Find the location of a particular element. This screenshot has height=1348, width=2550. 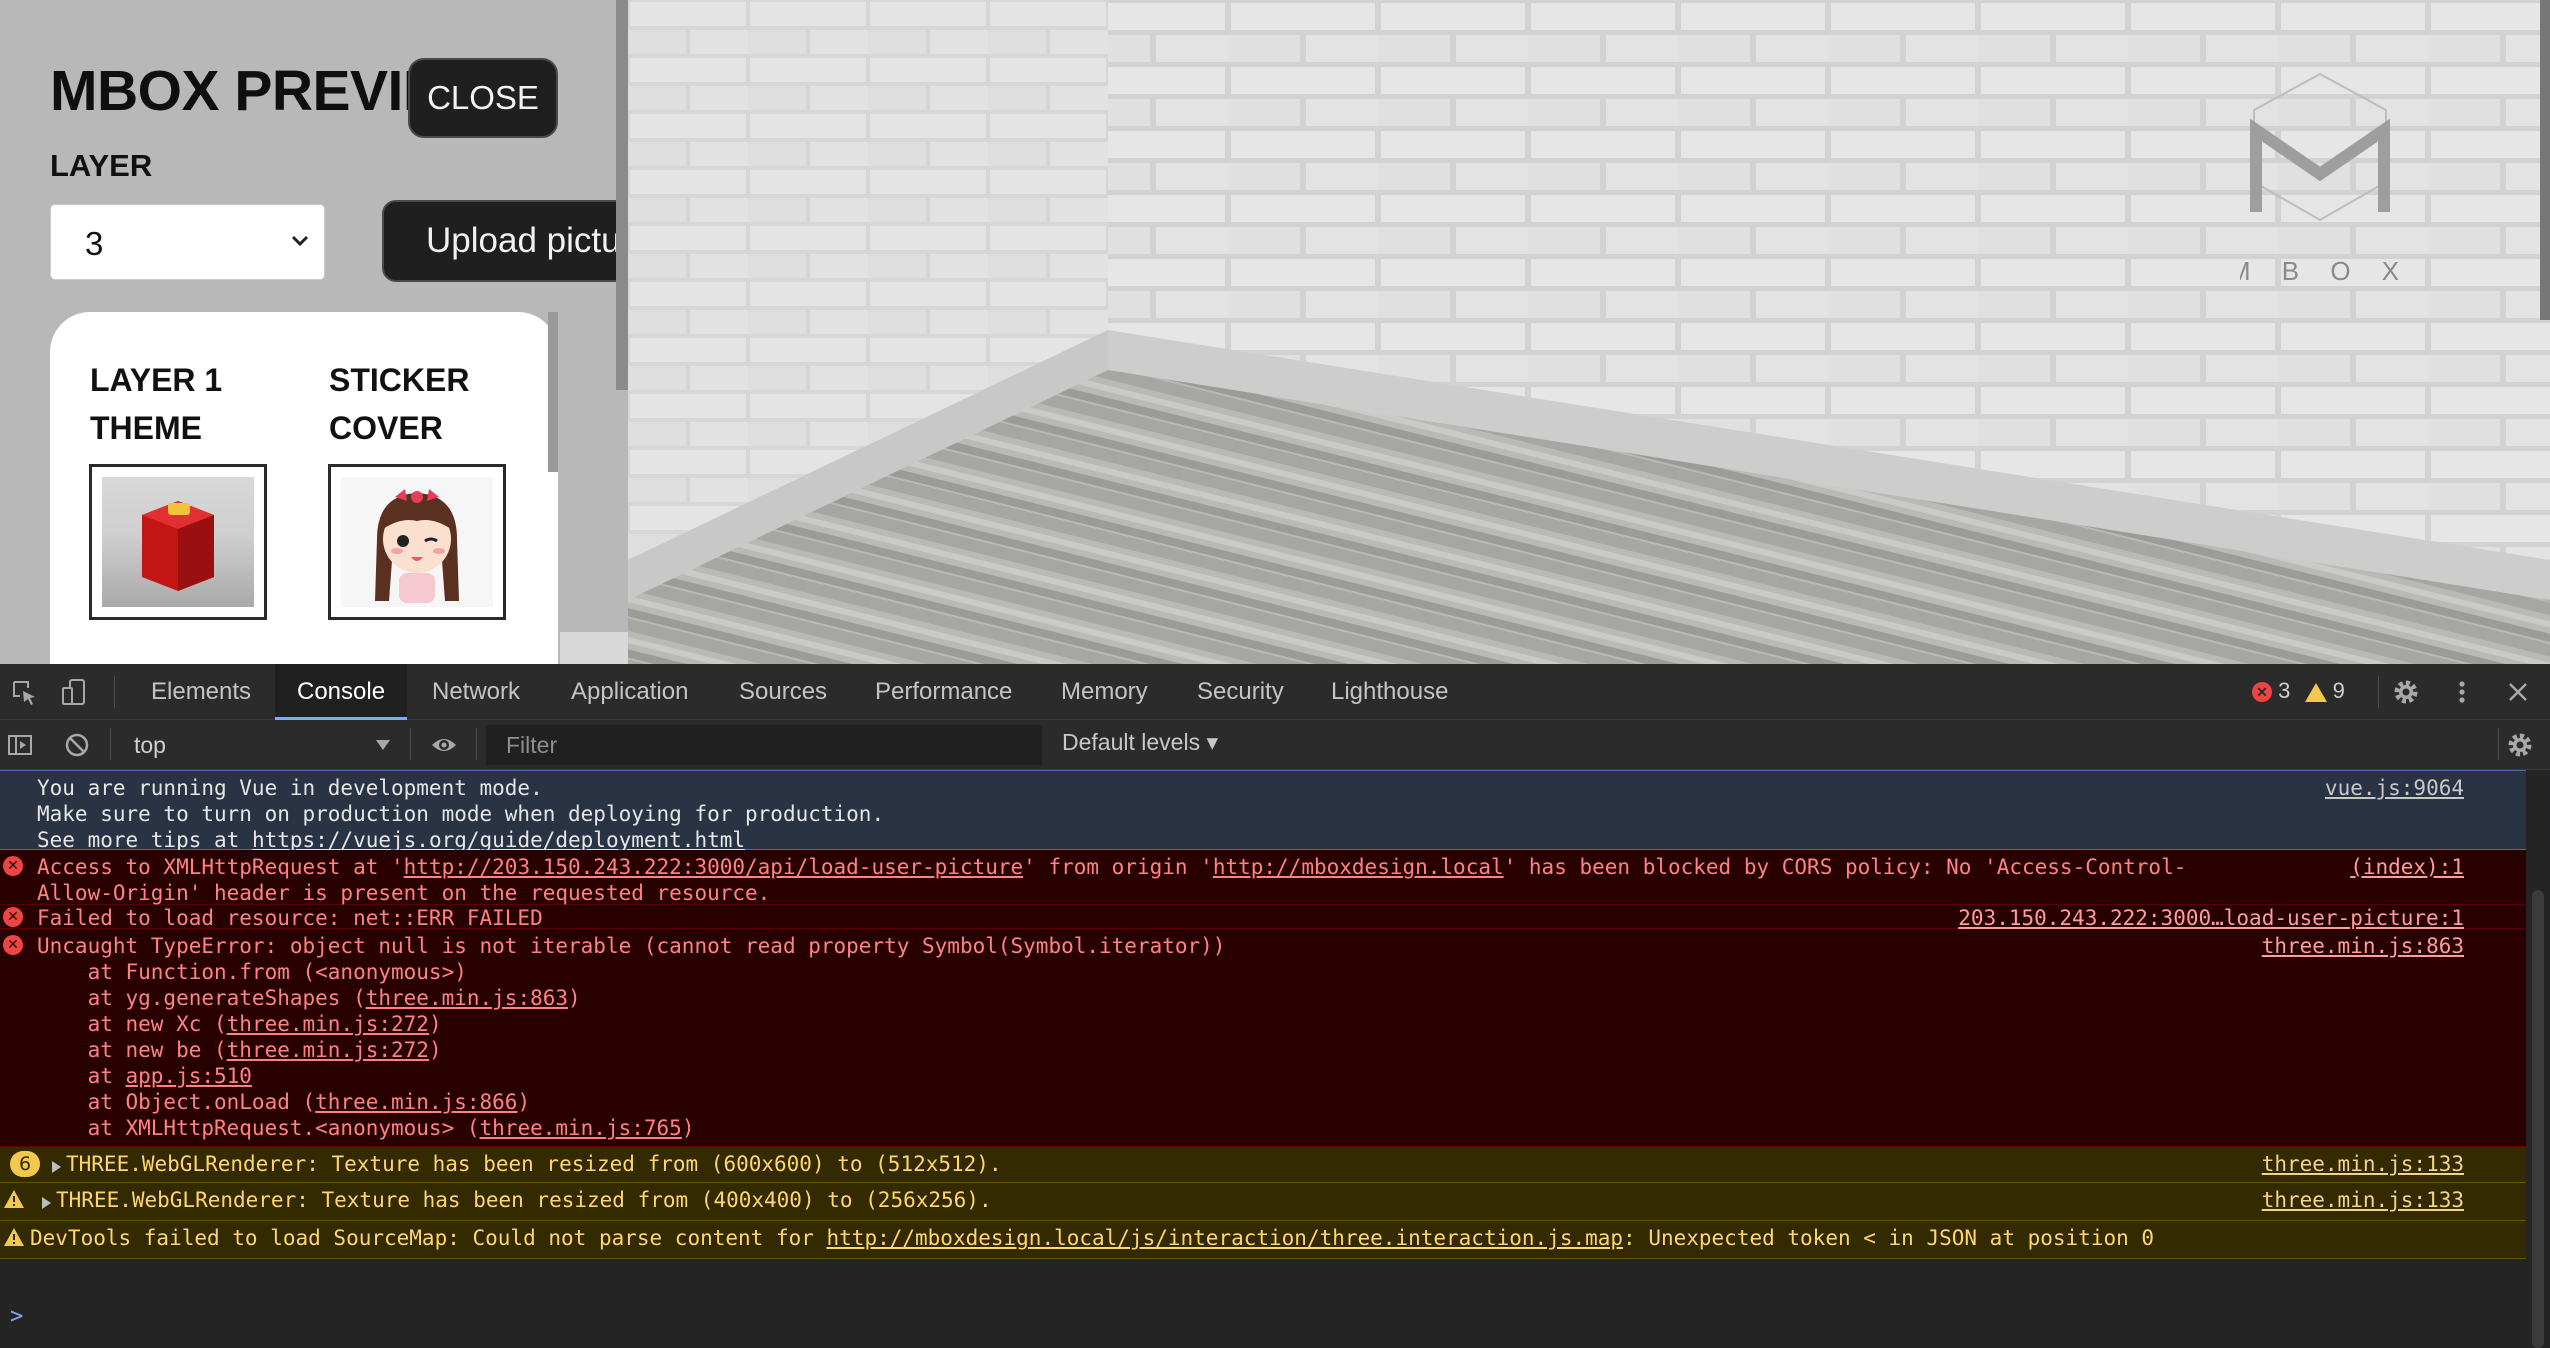

upload-picture-button: Upload pictur is located at coordinates (505, 241).